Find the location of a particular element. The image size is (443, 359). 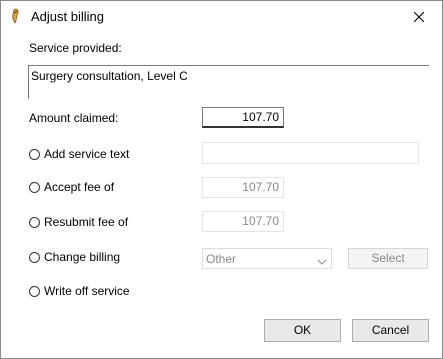

title-bar: Adjust billing is located at coordinates (221, 16).